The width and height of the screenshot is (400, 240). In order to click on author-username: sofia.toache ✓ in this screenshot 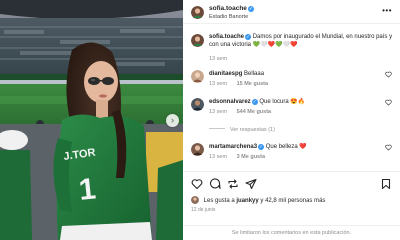, I will do `click(231, 8)`.